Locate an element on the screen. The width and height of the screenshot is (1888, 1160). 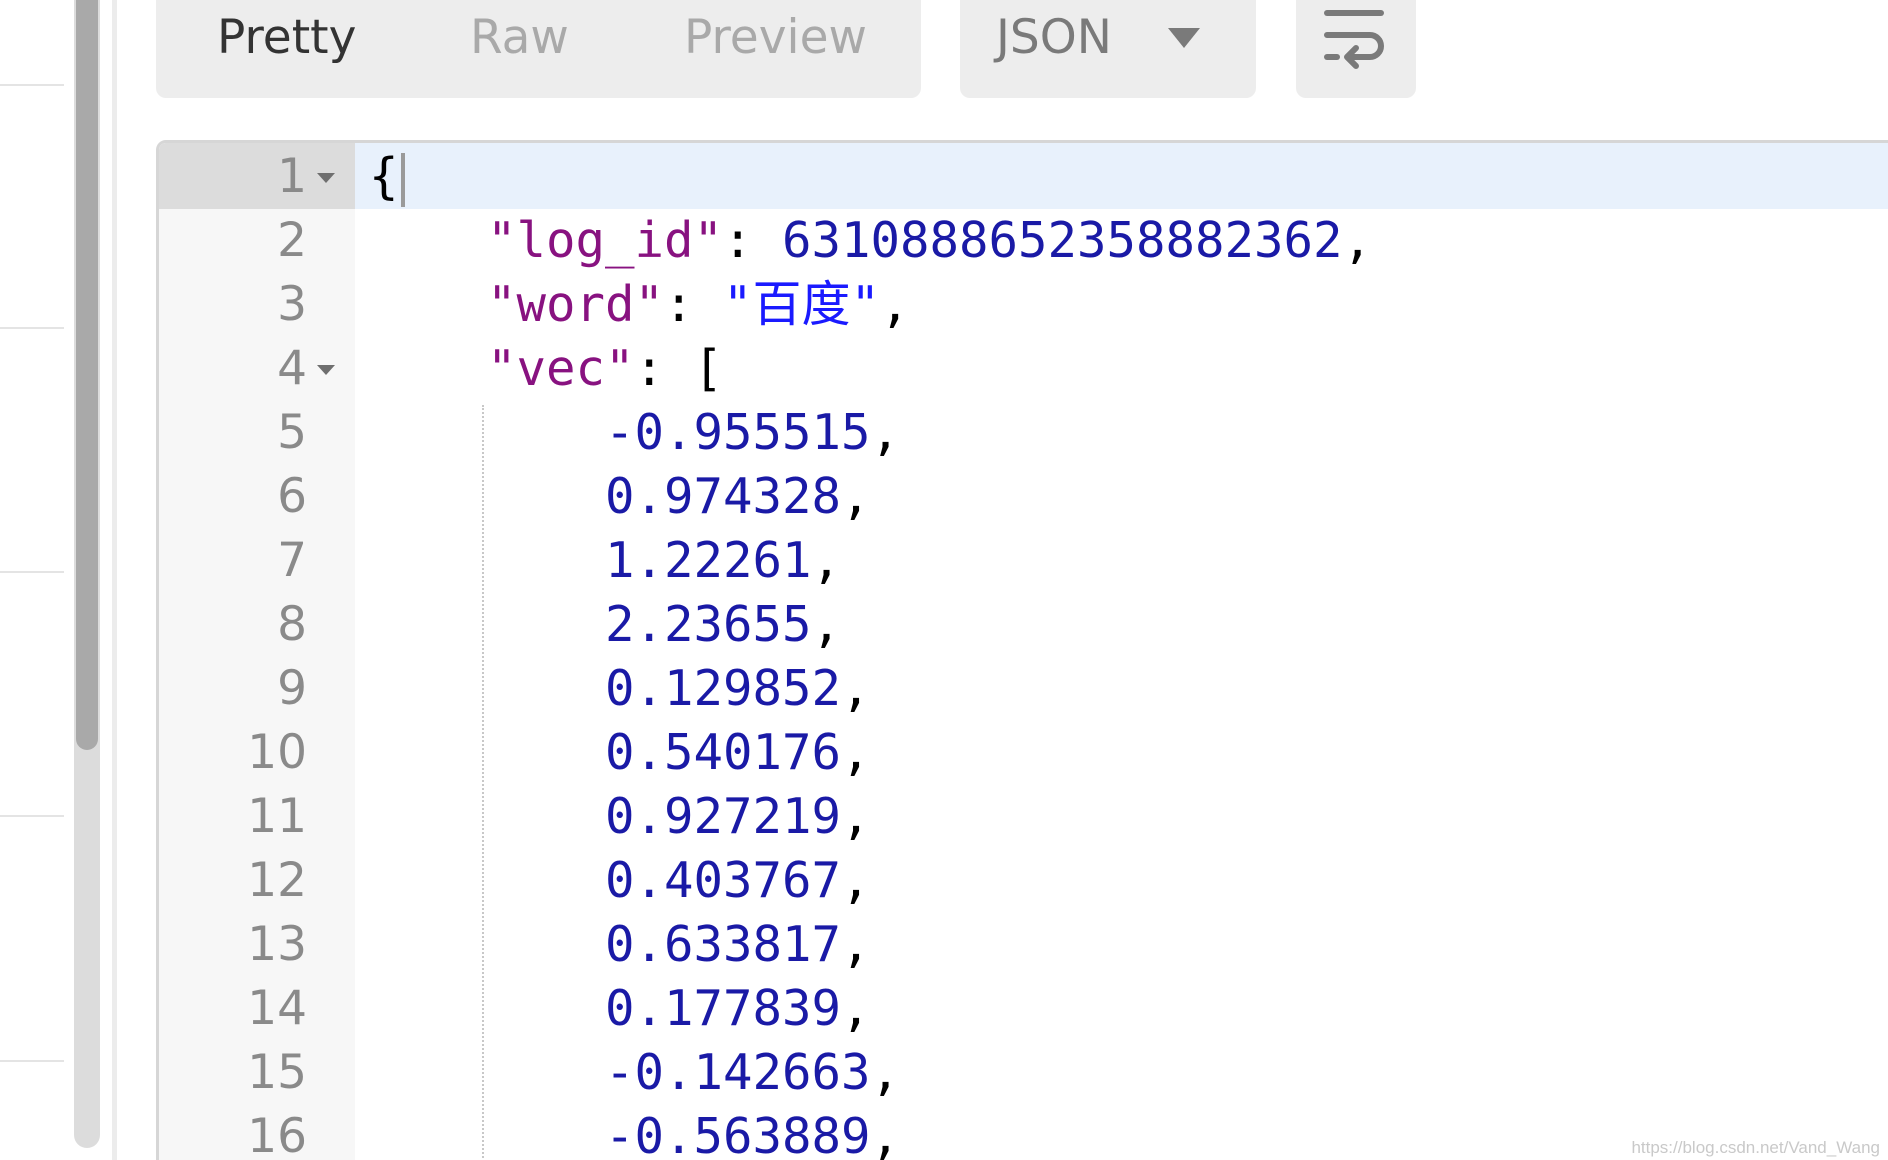
code-line: 6 0.974328, is located at coordinates (1023, 497).